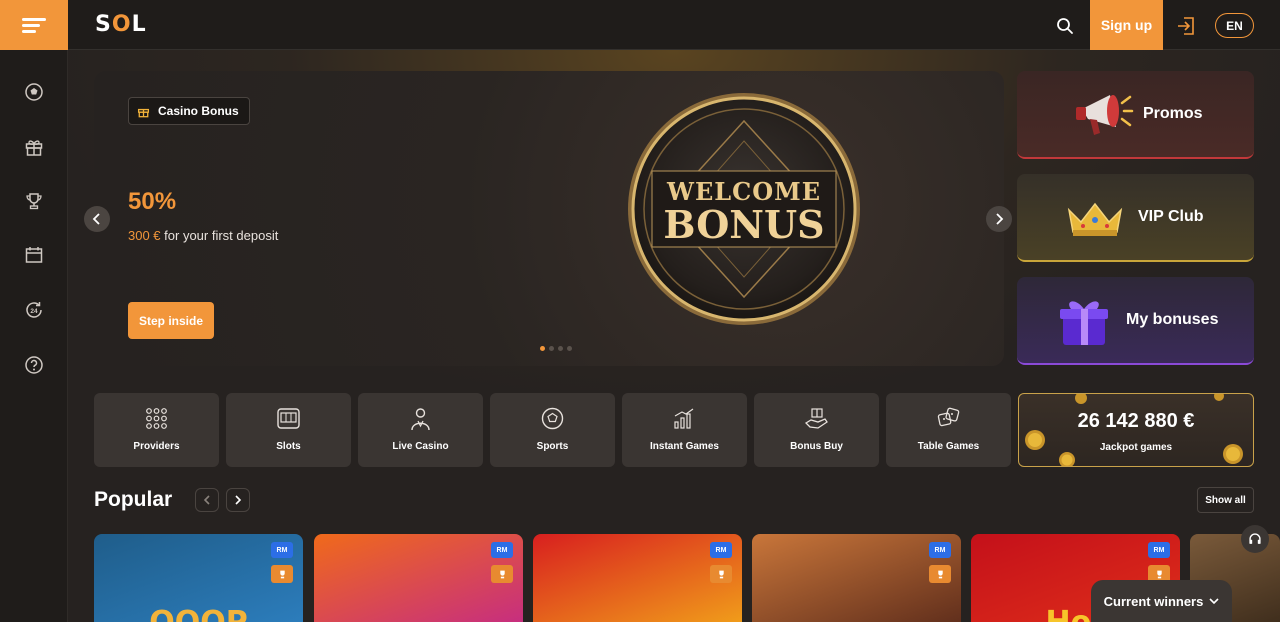  Describe the element at coordinates (1153, 601) in the screenshot. I see `current-winners-label: Current winners` at that location.